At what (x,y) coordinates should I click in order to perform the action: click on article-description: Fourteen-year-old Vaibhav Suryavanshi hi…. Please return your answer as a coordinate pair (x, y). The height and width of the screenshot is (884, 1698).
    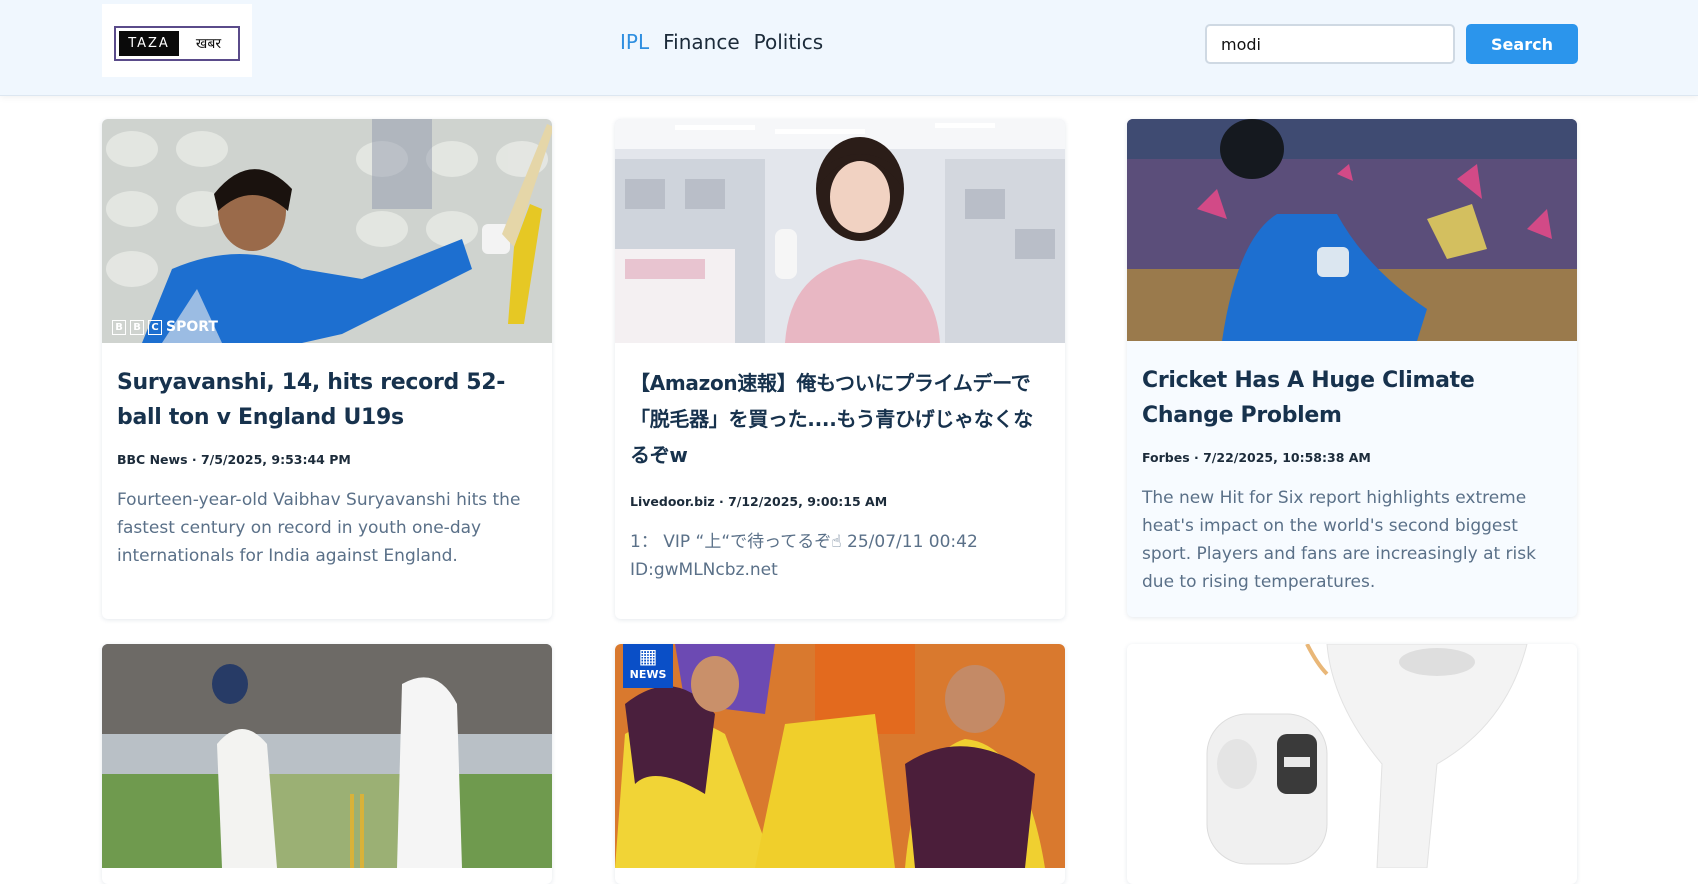
    Looking at the image, I should click on (319, 528).